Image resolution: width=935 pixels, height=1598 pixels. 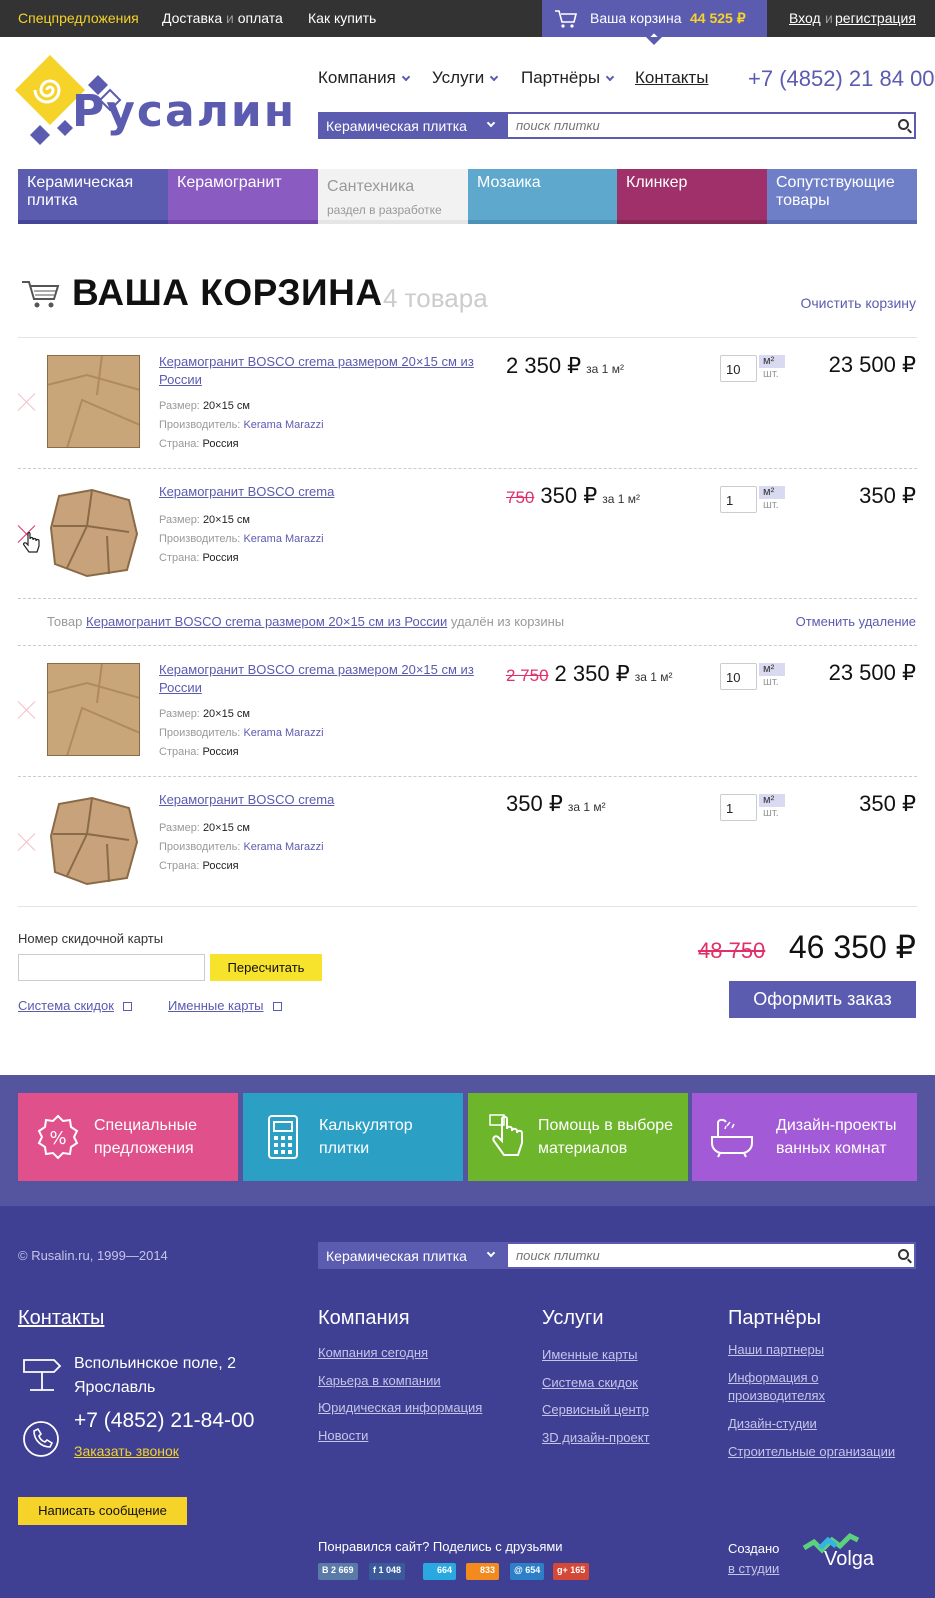 I want to click on twitter-share-button: 664, so click(x=440, y=1571).